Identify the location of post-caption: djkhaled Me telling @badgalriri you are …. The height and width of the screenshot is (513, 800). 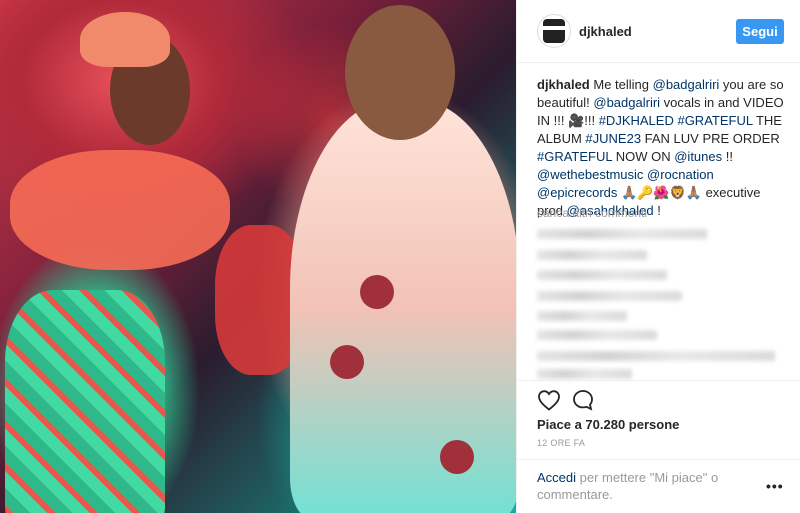
(662, 148).